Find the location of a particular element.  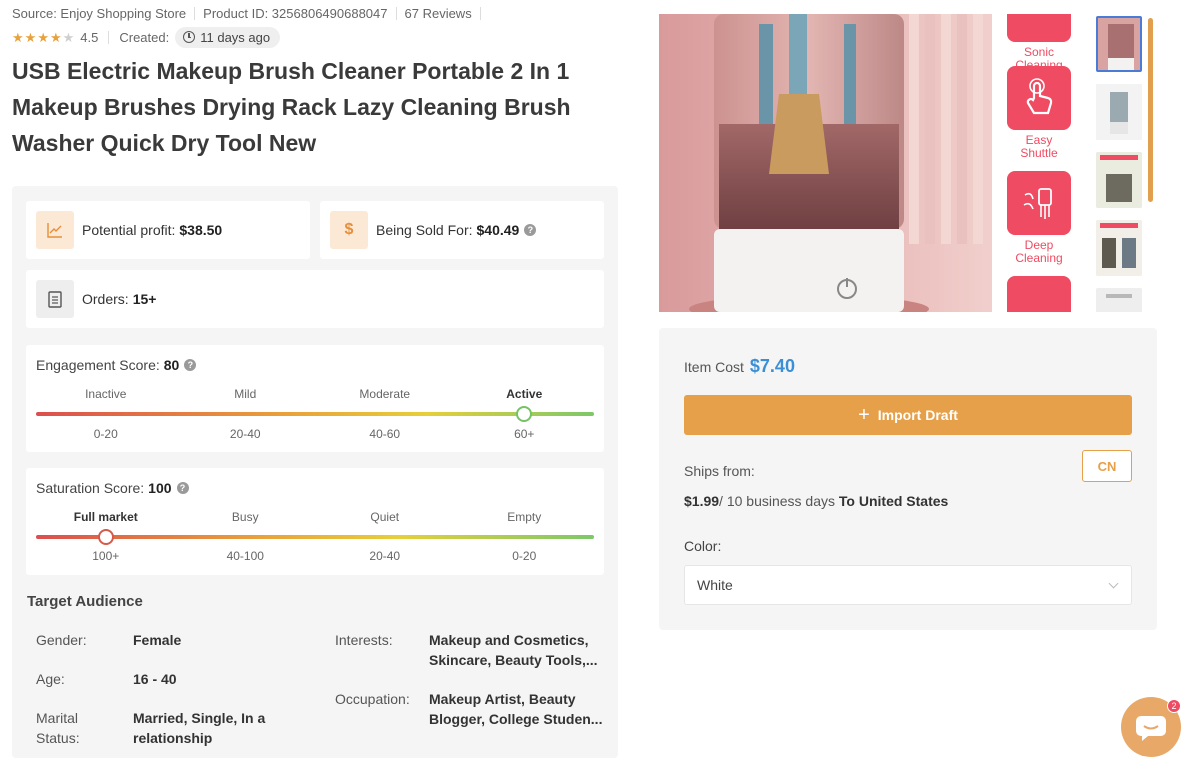

potential-profit-card: Potential profit: $38.50 is located at coordinates (168, 230).